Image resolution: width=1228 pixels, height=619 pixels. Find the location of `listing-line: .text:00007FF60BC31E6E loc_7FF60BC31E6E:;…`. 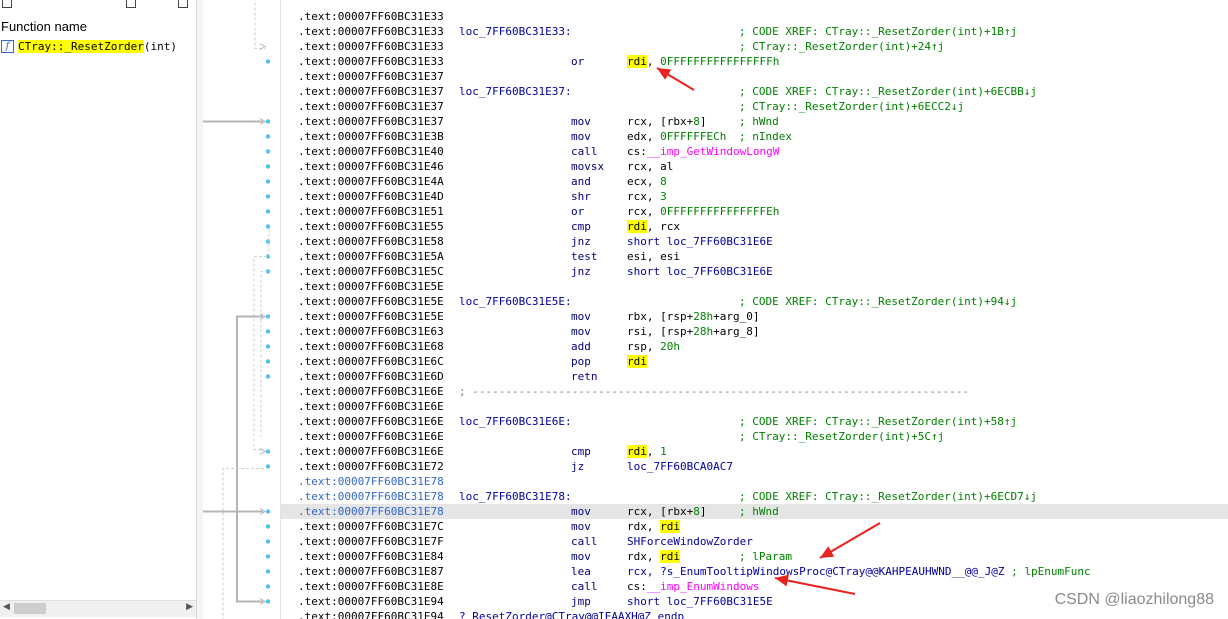

listing-line: .text:00007FF60BC31E6E loc_7FF60BC31E6E:;… is located at coordinates (754, 421).